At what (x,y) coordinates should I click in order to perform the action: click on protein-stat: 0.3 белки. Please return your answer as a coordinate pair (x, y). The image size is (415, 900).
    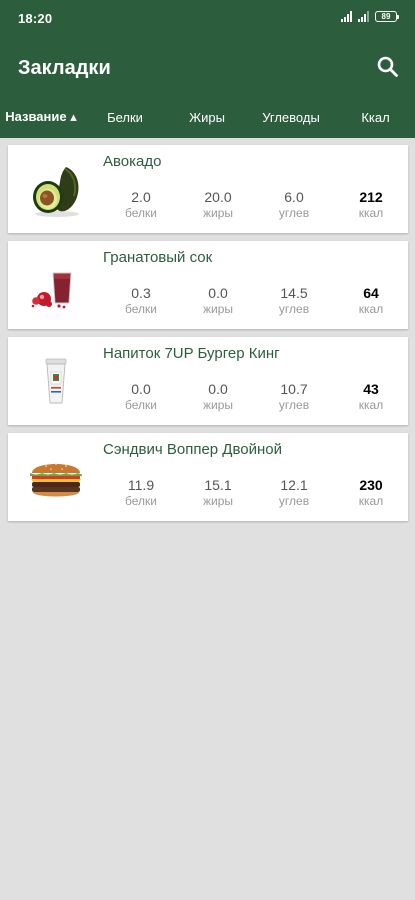
    Looking at the image, I should click on (141, 301).